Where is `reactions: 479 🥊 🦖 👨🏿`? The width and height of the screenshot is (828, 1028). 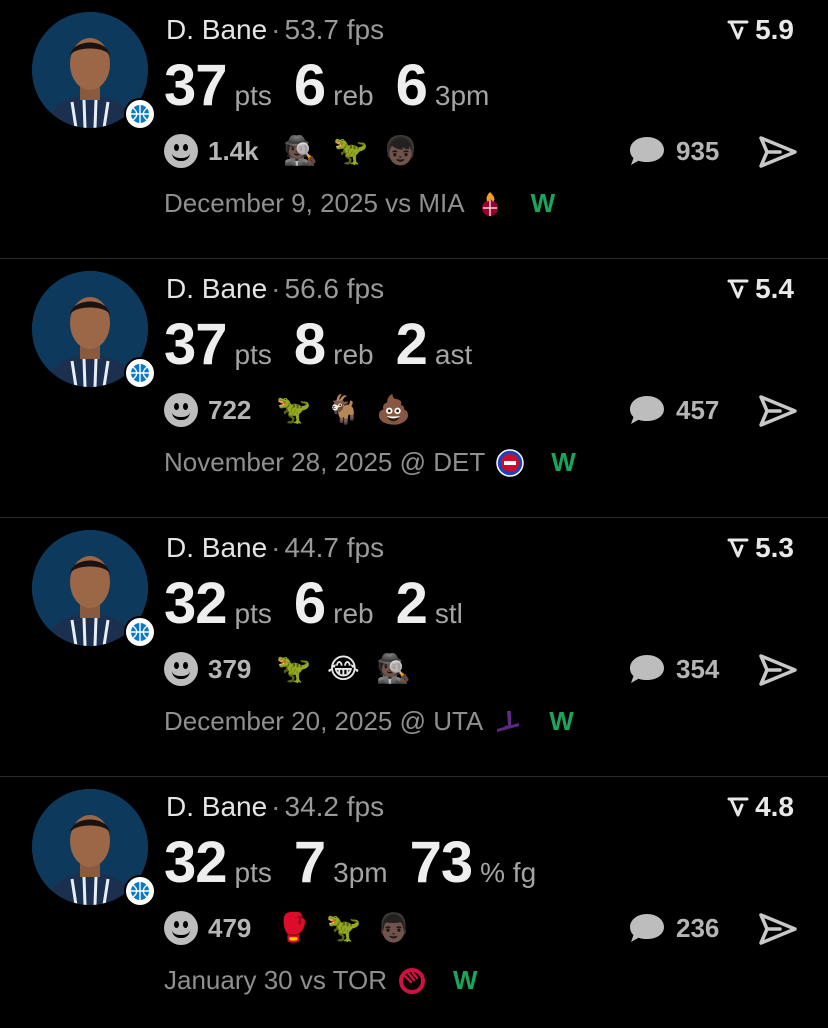 reactions: 479 🥊 🦖 👨🏿 is located at coordinates (287, 928).